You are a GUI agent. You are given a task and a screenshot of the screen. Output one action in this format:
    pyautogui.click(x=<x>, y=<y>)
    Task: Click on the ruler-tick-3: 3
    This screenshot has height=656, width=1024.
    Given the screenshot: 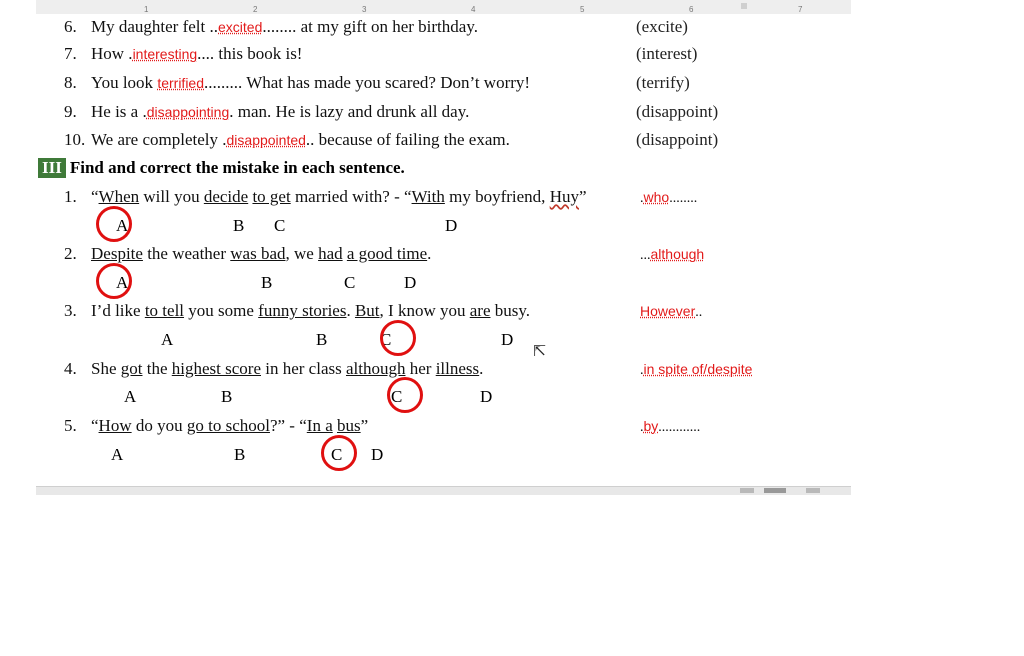 What is the action you would take?
    pyautogui.click(x=364, y=9)
    